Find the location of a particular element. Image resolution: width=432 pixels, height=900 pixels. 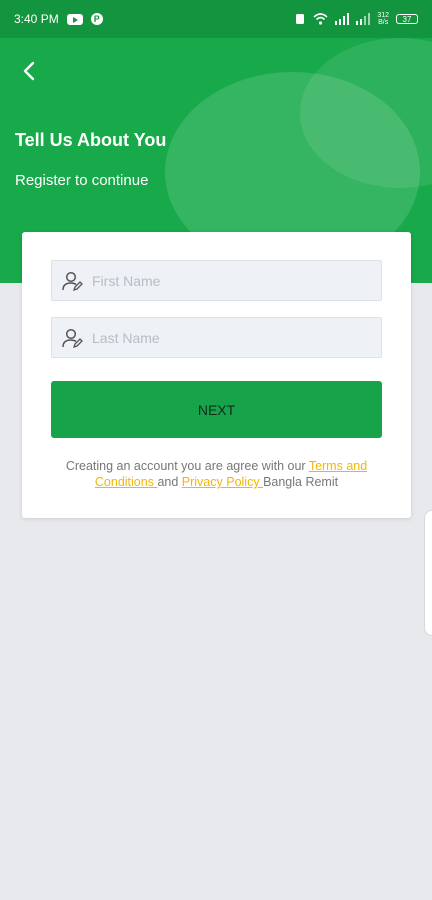

first-name-input is located at coordinates (227, 280).